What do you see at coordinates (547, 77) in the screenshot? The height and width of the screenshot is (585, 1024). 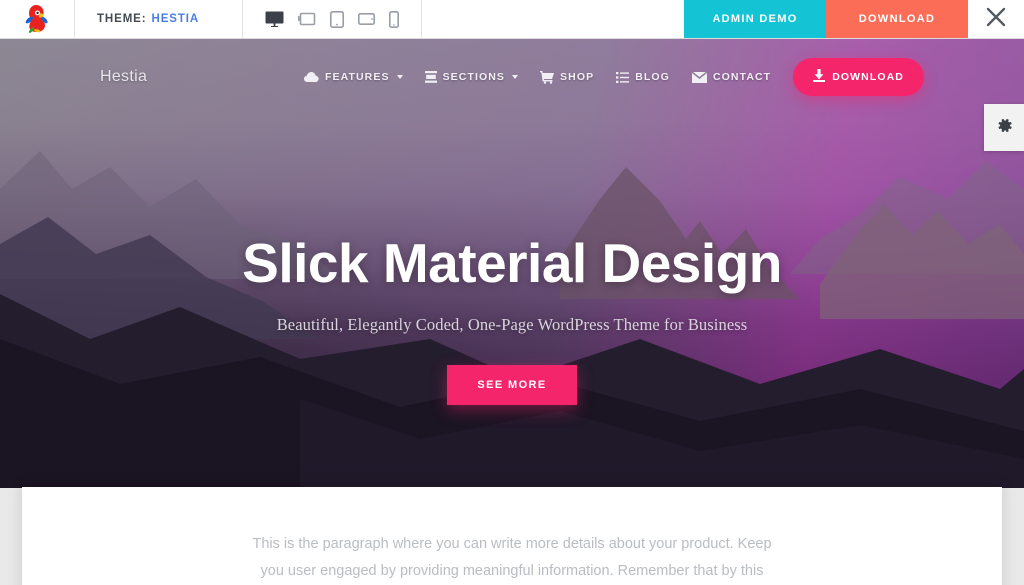 I see `shopping-cart-icon` at bounding box center [547, 77].